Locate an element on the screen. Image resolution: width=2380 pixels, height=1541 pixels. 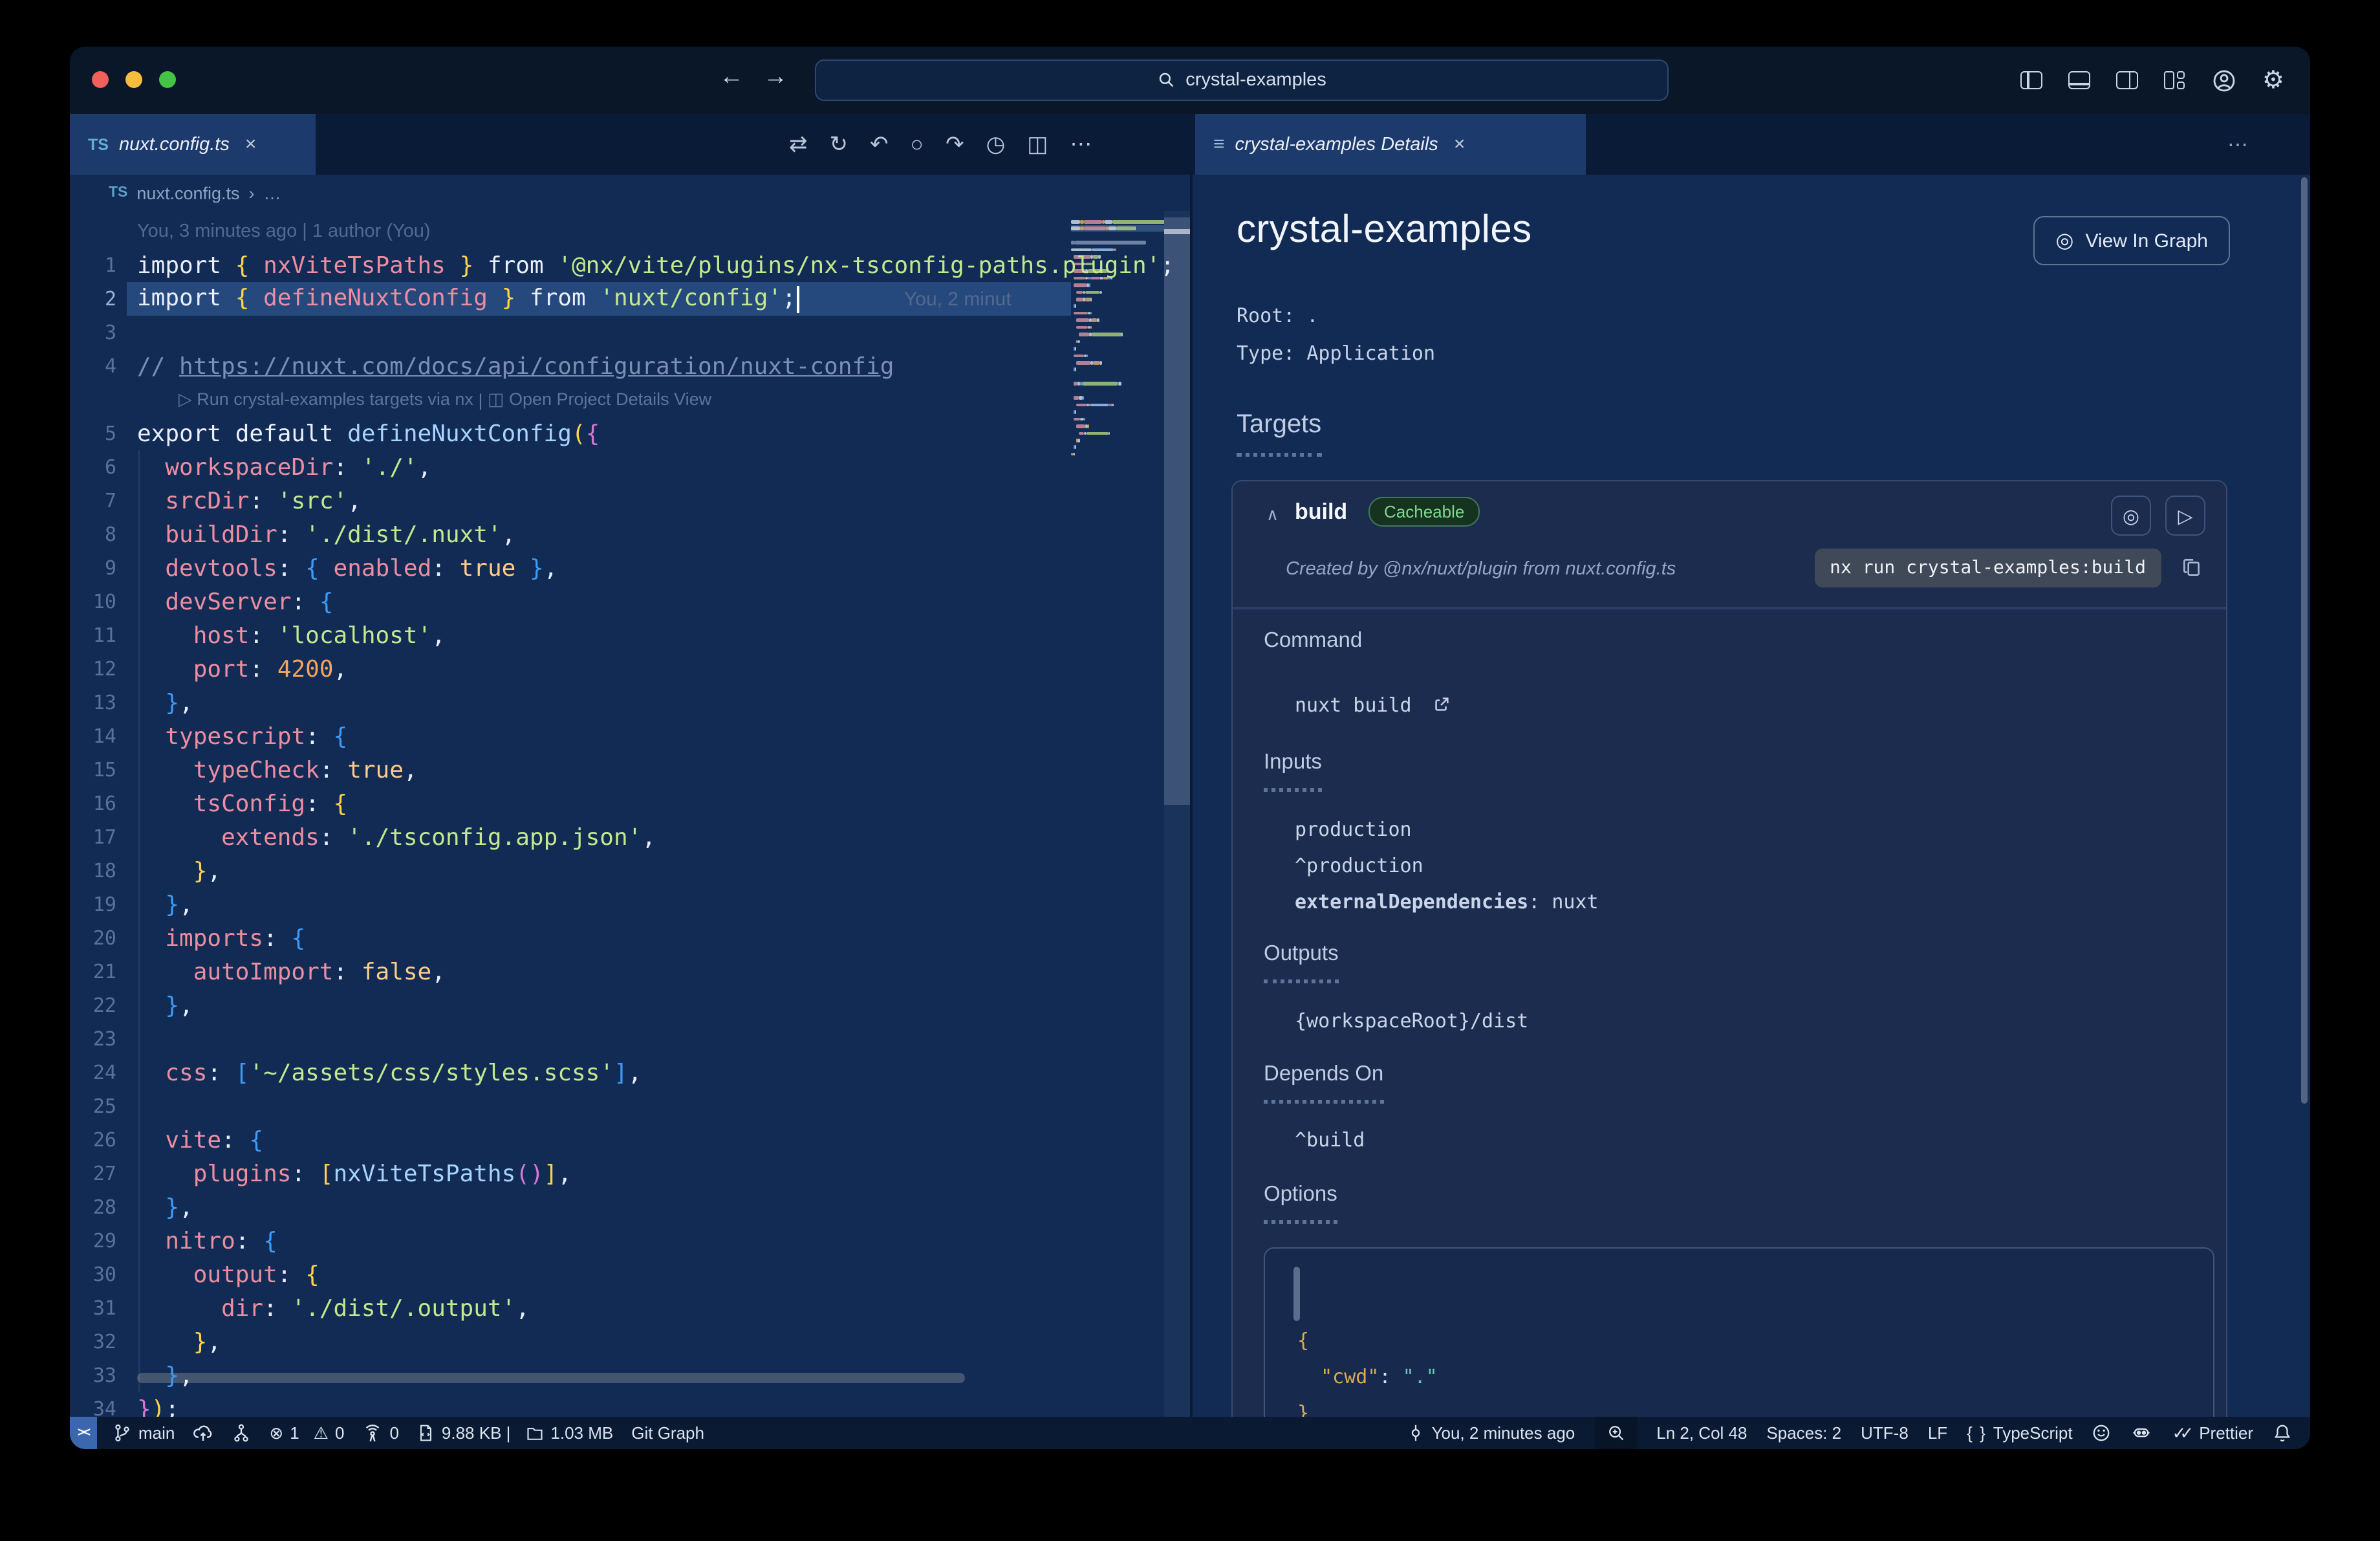
minimize-window-button is located at coordinates (133, 79).